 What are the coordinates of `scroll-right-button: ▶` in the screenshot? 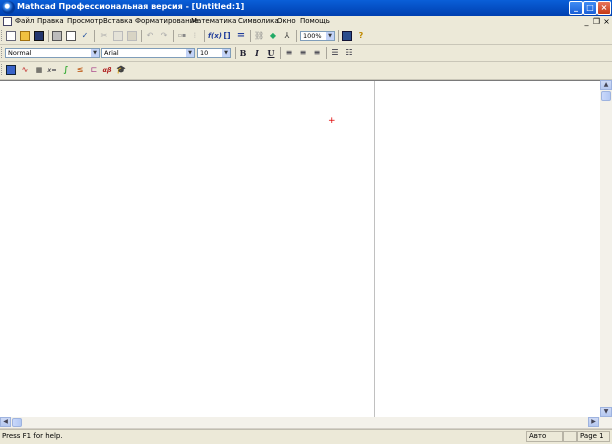 It's located at (593, 422).